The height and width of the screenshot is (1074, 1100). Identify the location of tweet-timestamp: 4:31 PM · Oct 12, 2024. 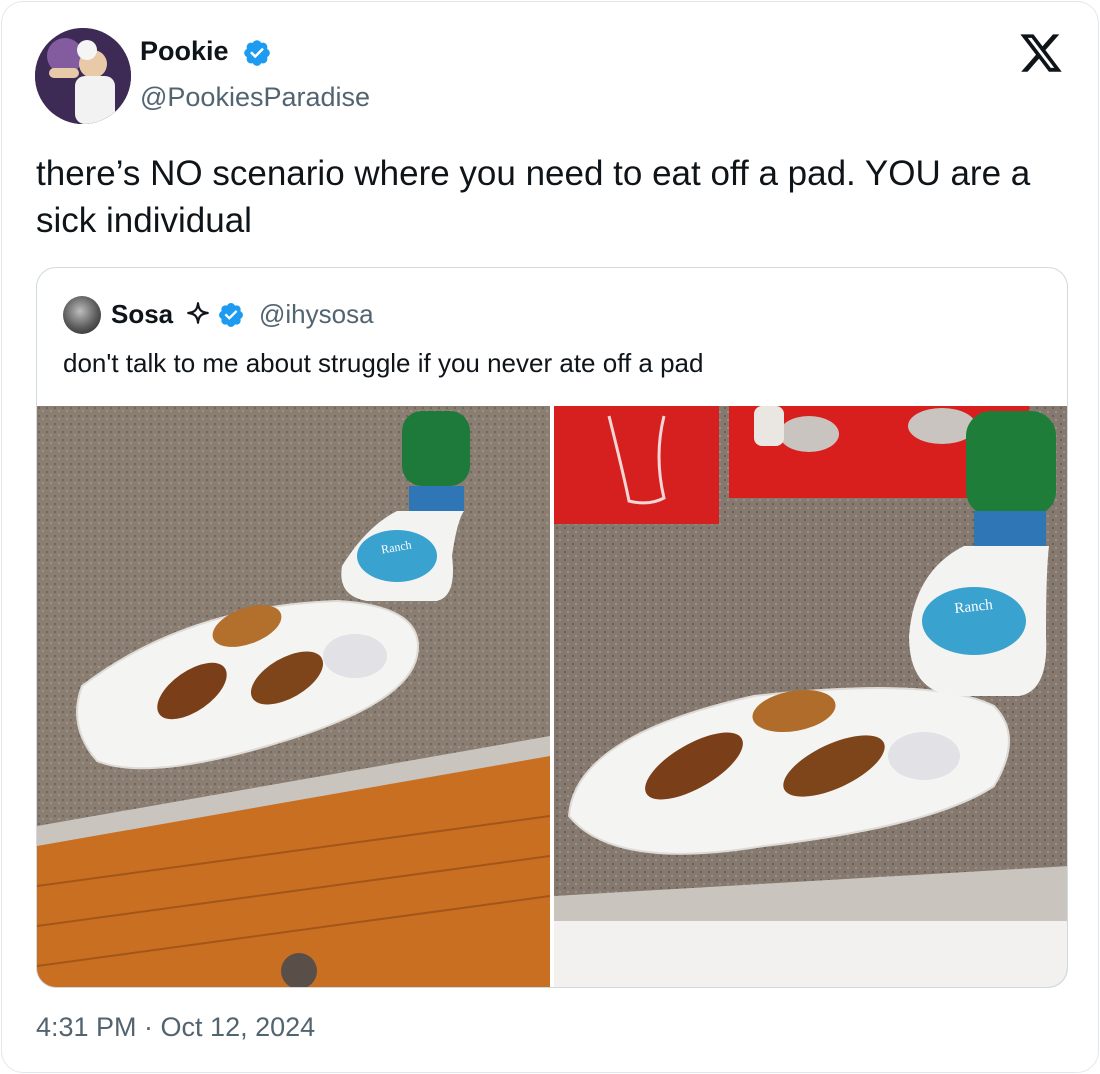
(175, 1027).